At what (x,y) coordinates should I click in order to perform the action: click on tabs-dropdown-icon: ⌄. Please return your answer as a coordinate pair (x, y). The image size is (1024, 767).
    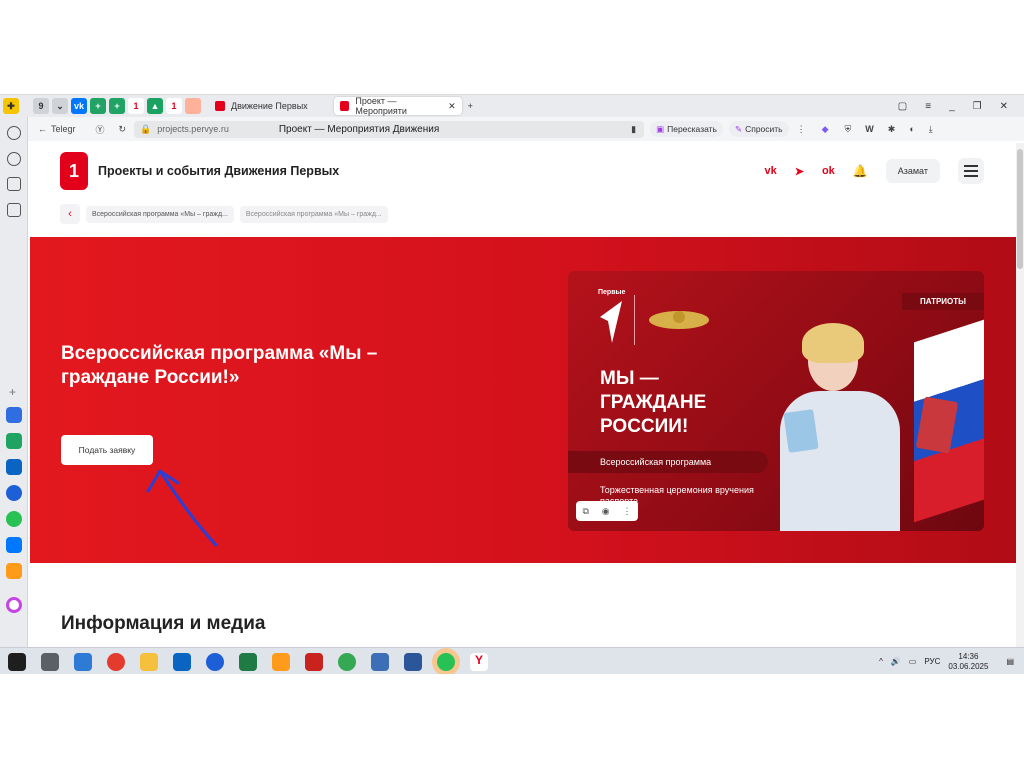
    Looking at the image, I should click on (60, 106).